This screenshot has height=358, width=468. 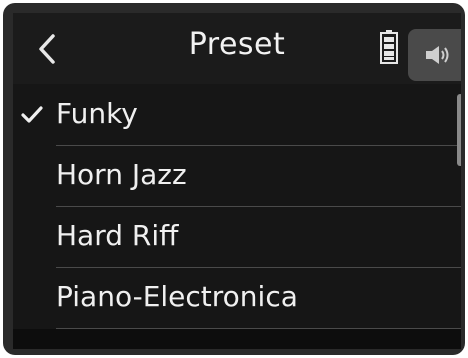 What do you see at coordinates (97, 113) in the screenshot?
I see `list-item-label: Funky` at bounding box center [97, 113].